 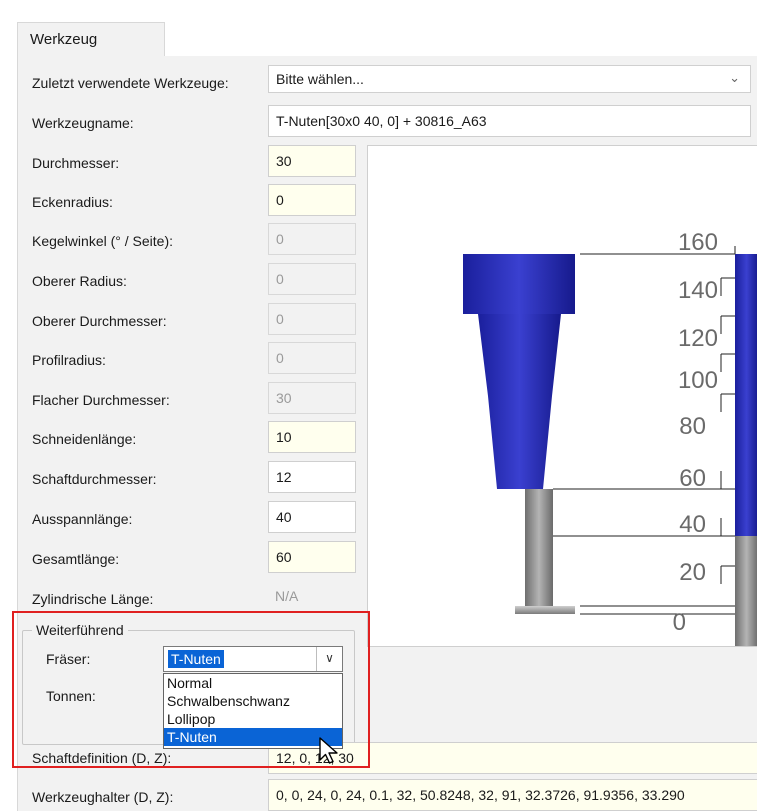 What do you see at coordinates (644, 432) in the screenshot?
I see `ruler: 160 140 120 100 80 60 40 20 0` at bounding box center [644, 432].